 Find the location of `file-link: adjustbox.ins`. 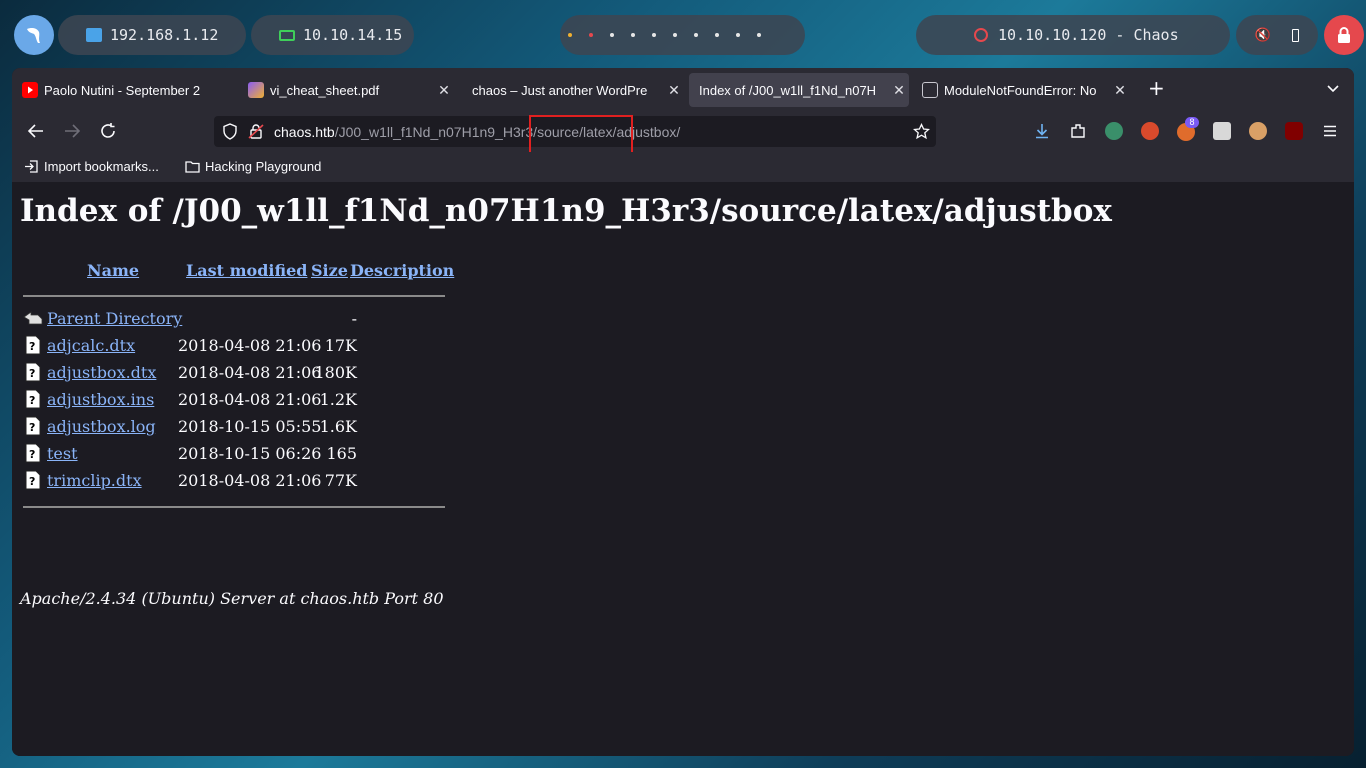

file-link: adjustbox.ins is located at coordinates (100, 399).